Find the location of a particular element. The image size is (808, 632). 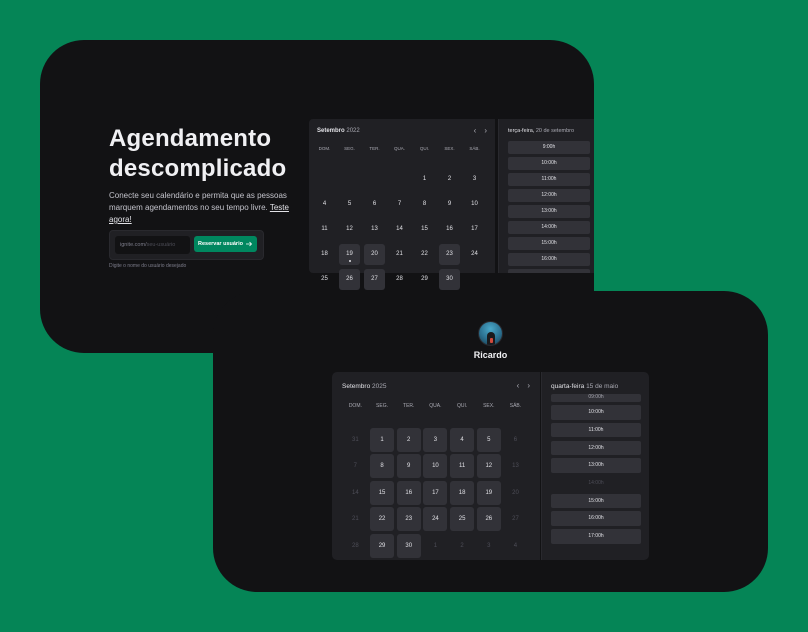

calendar-day-number: 10 is located at coordinates (474, 204).